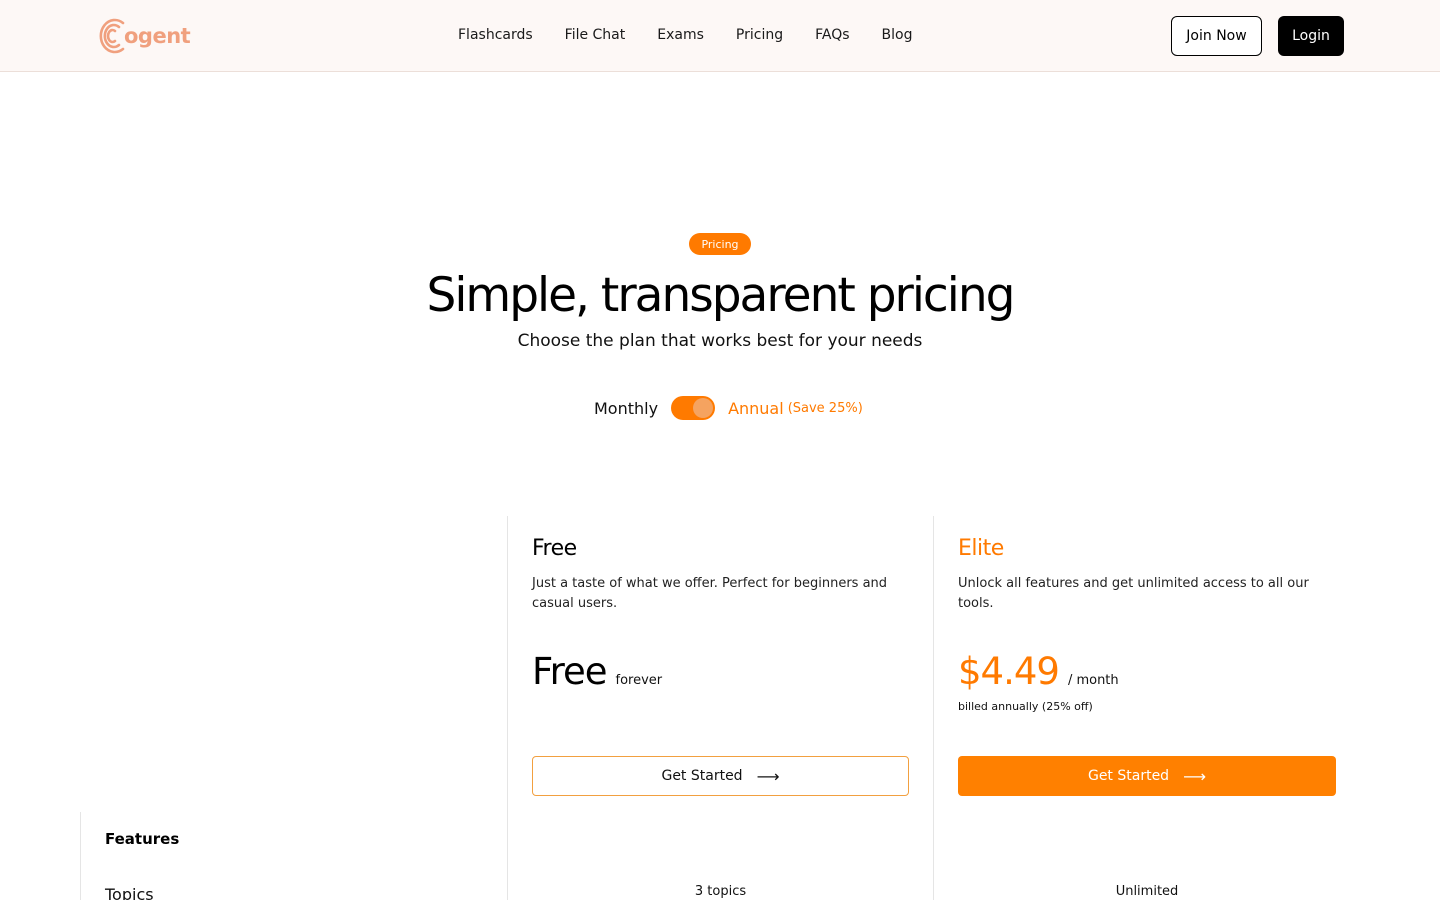  Describe the element at coordinates (129, 892) in the screenshot. I see `feature-row-topics: Topics` at that location.